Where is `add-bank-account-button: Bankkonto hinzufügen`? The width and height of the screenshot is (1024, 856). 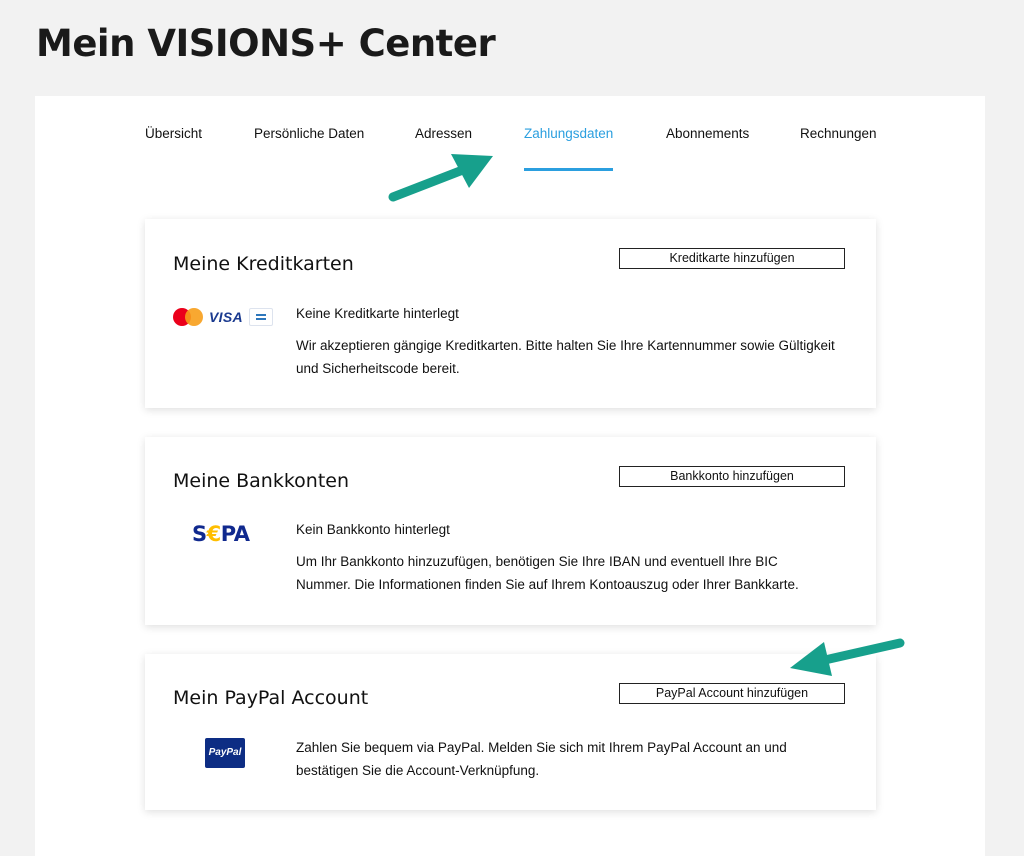
add-bank-account-button: Bankkonto hinzufügen is located at coordinates (732, 476).